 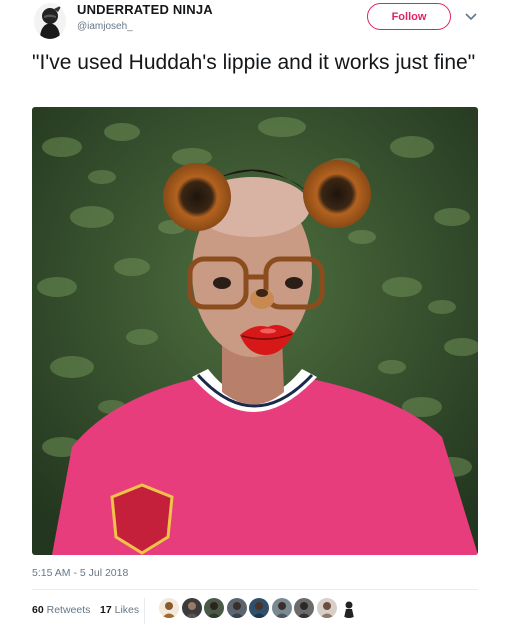 I want to click on stats-divider, so click(x=144, y=611).